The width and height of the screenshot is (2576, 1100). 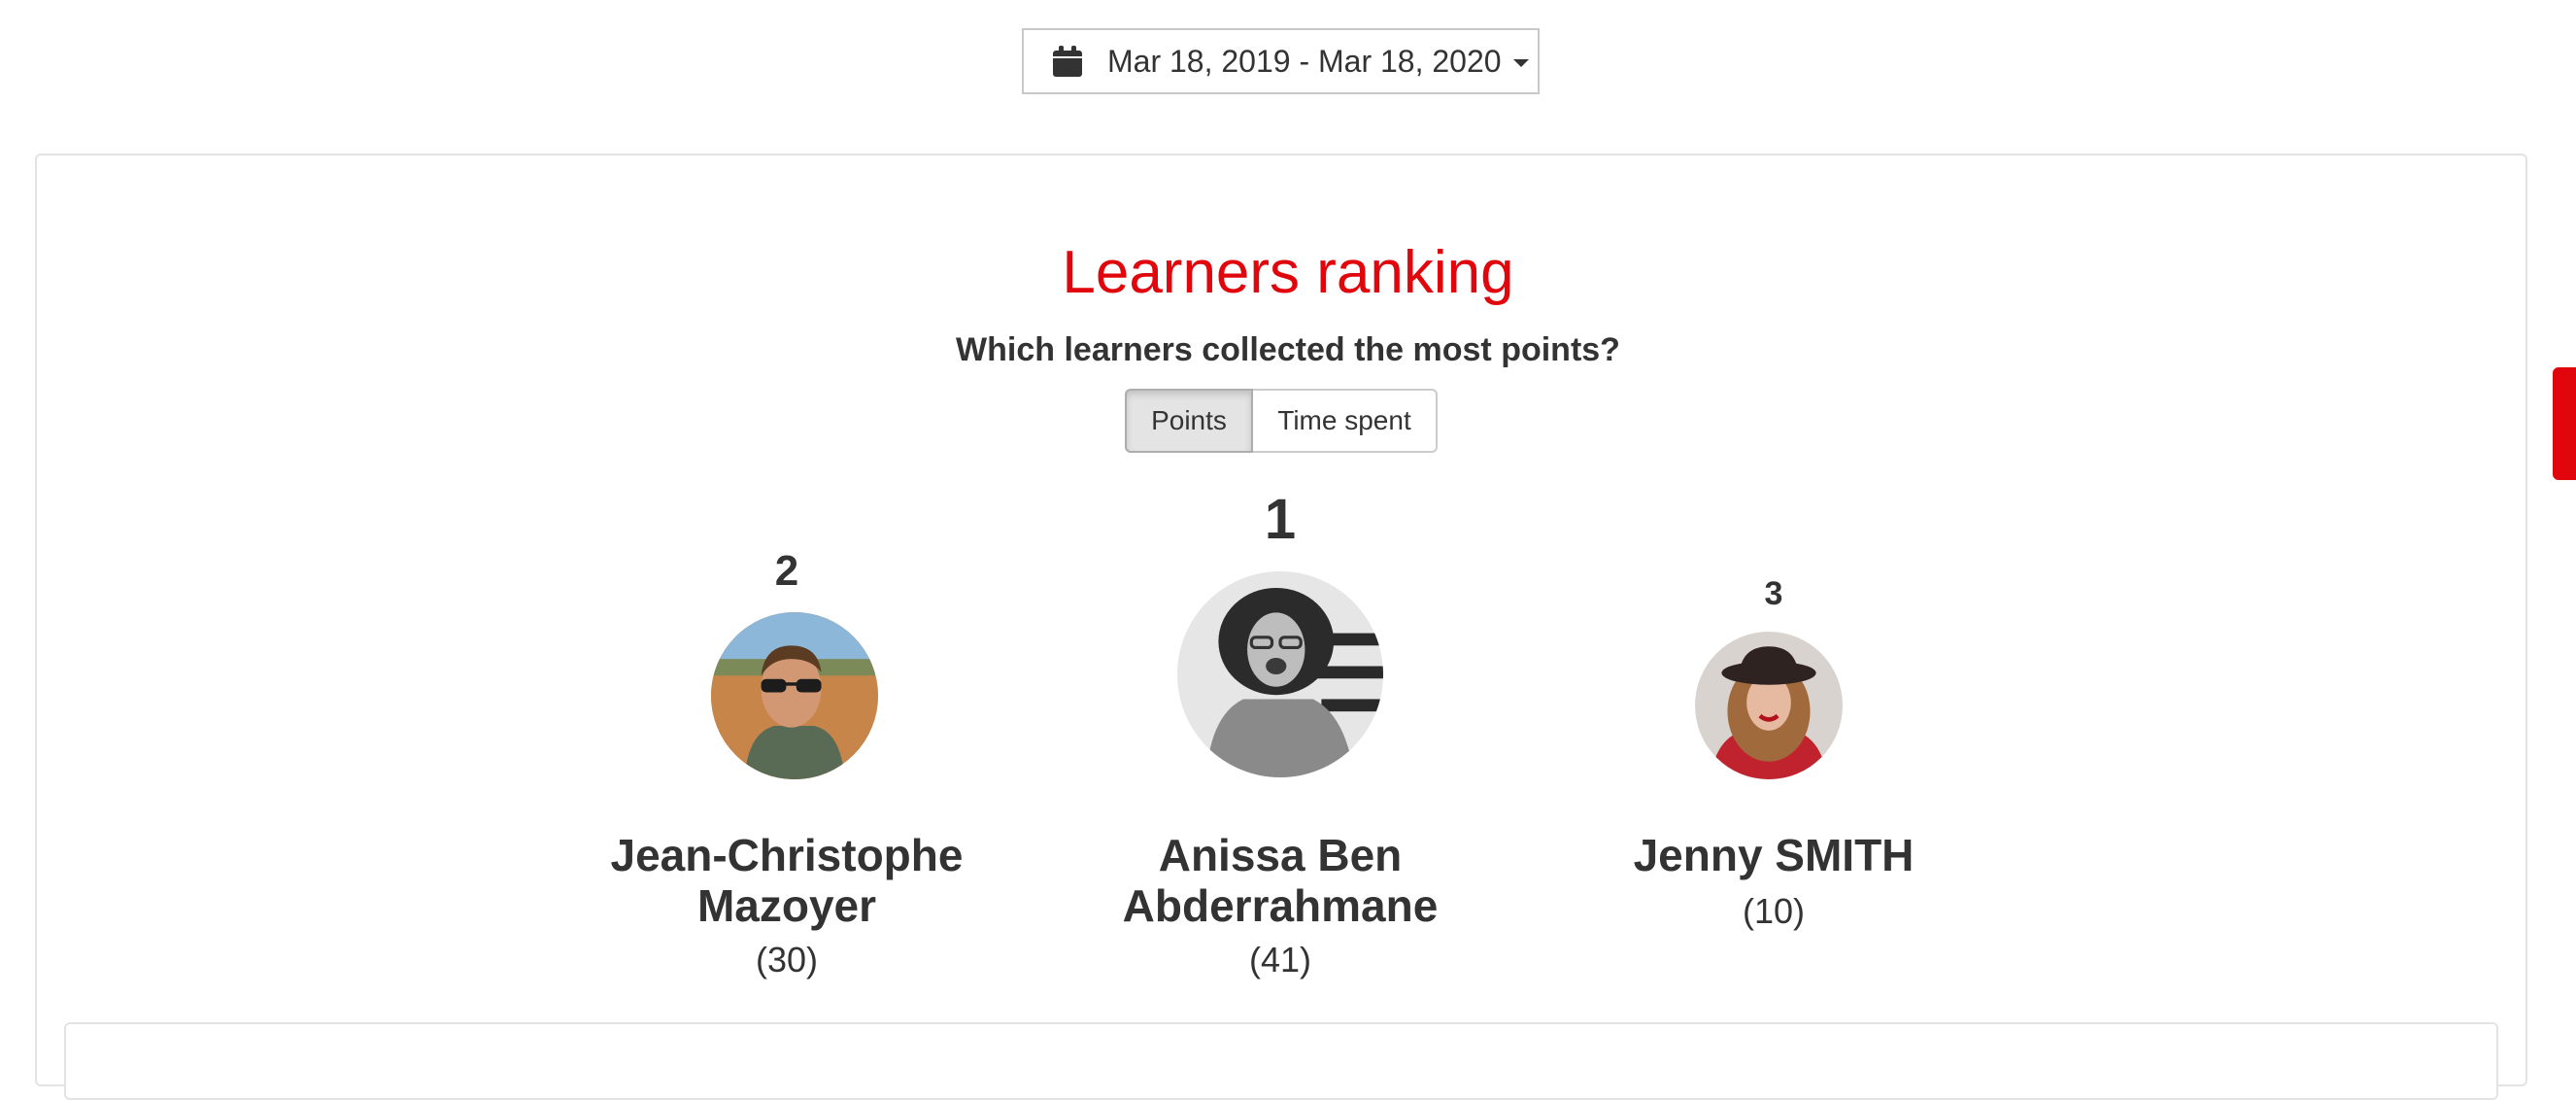 I want to click on ranking-metric-toggle: Points Time spent, so click(x=1281, y=421).